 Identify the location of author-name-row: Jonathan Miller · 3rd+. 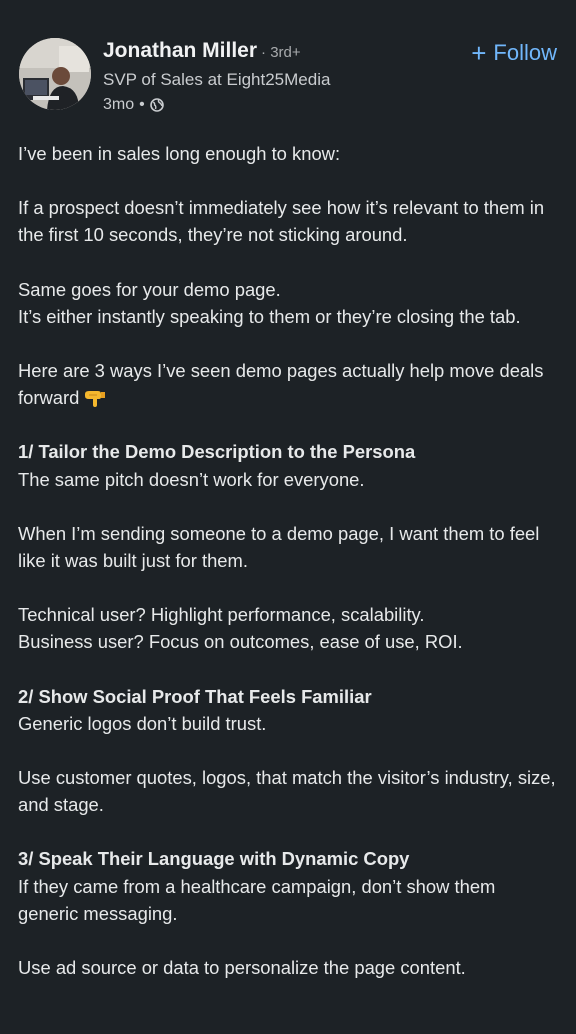
(202, 51).